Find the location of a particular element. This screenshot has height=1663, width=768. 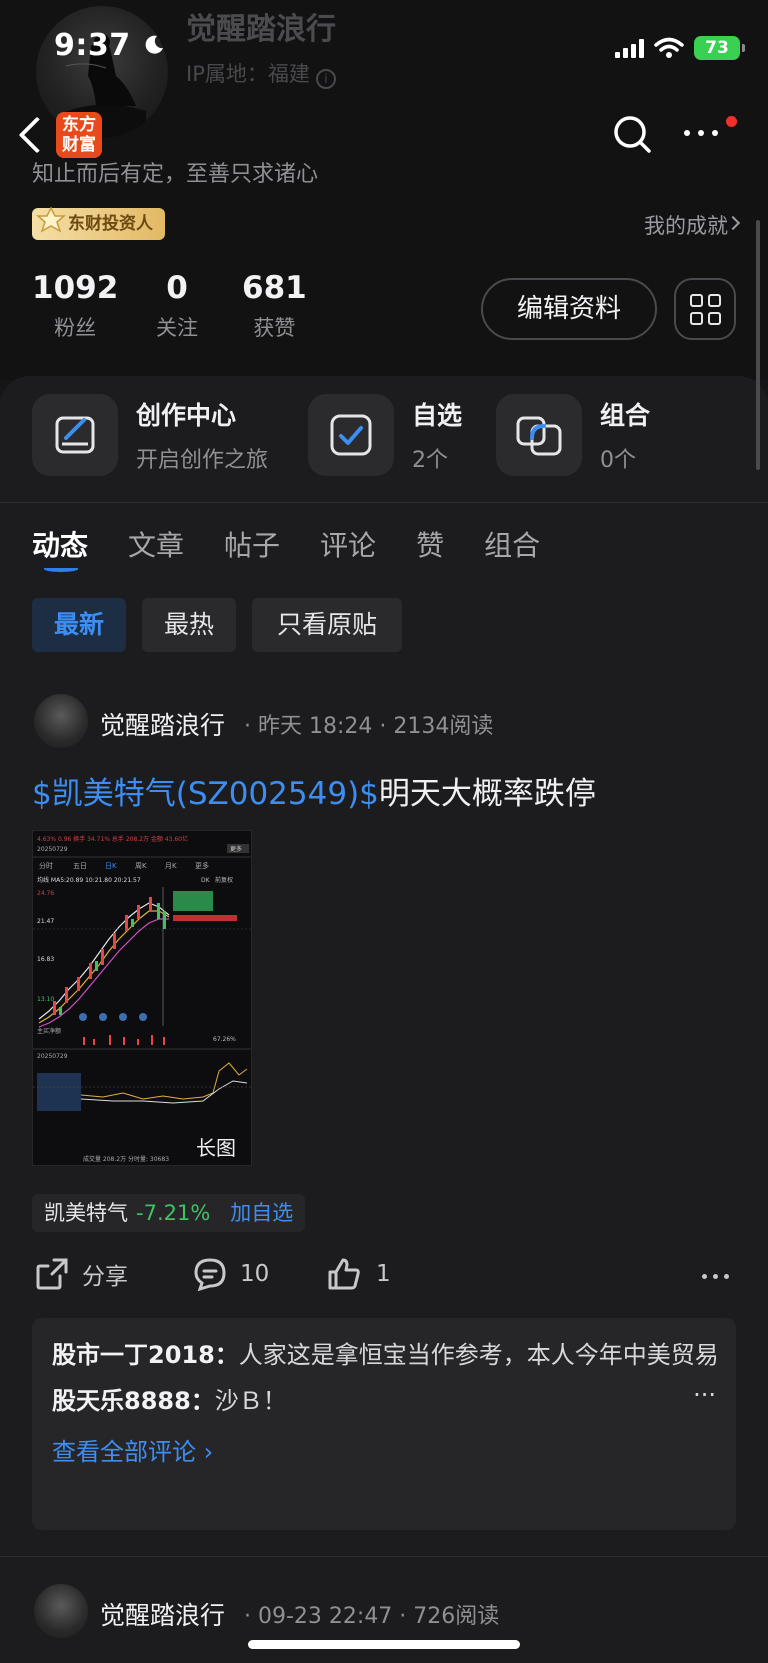

quick-watchlist: 自选 2个 is located at coordinates (385, 435).